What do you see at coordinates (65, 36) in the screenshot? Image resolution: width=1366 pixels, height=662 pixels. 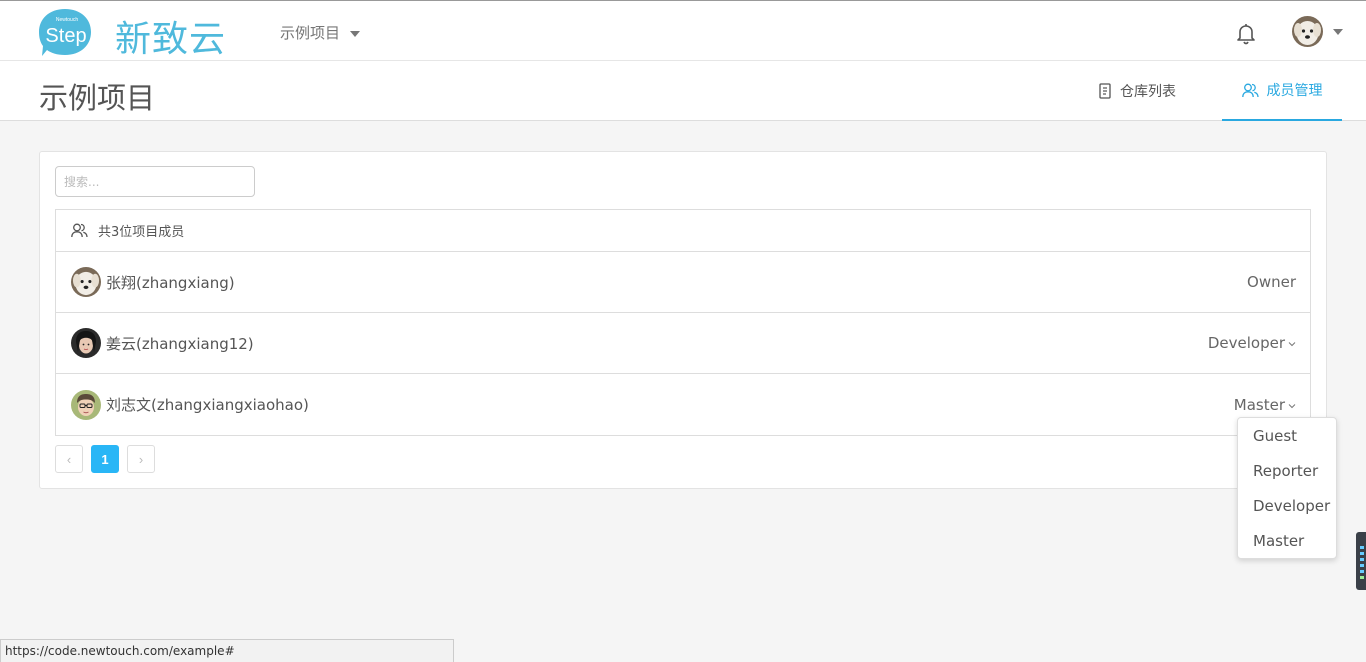 I see `svg-text: Step` at bounding box center [65, 36].